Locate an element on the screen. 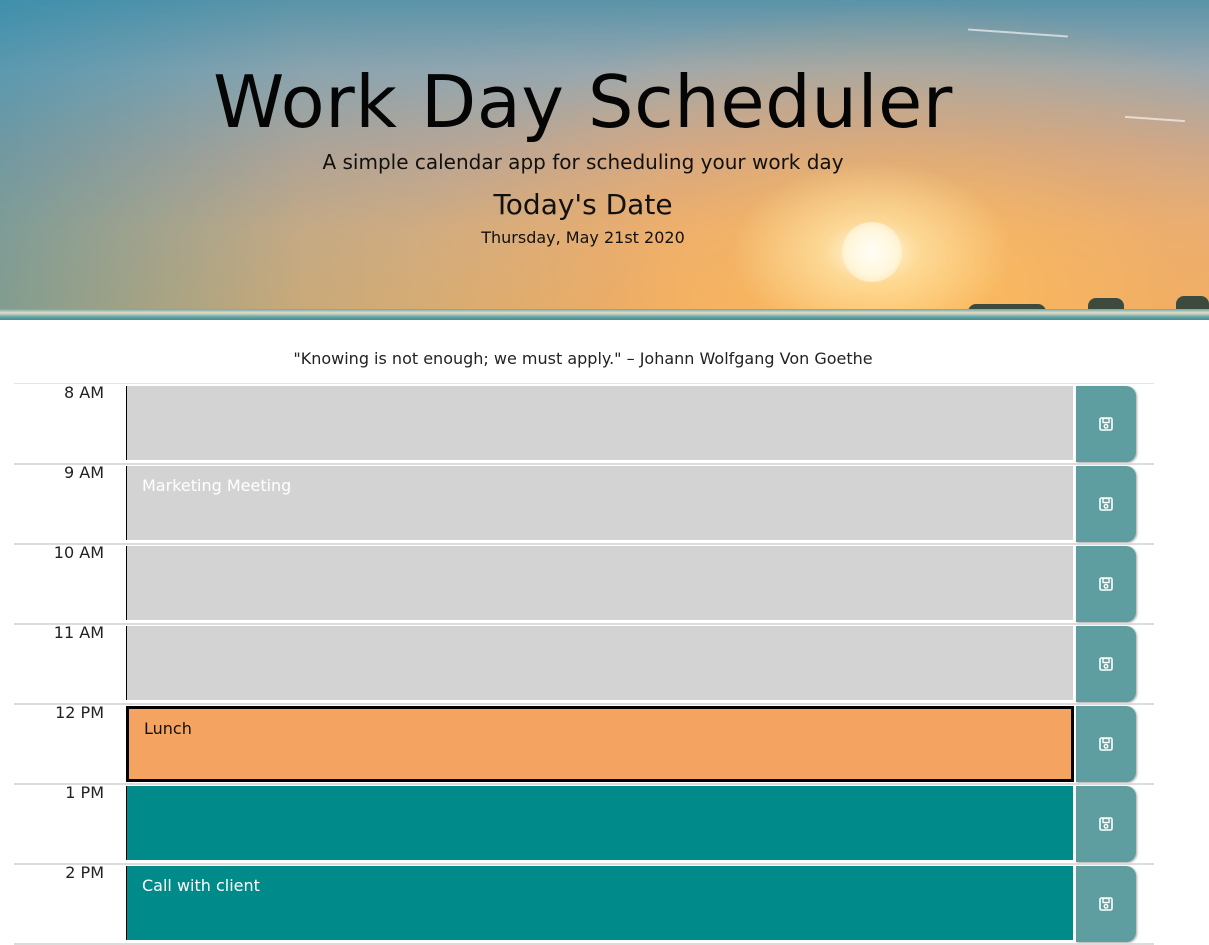 The width and height of the screenshot is (1209, 945). current-date: Thursday, May 21st 2020 is located at coordinates (583, 237).